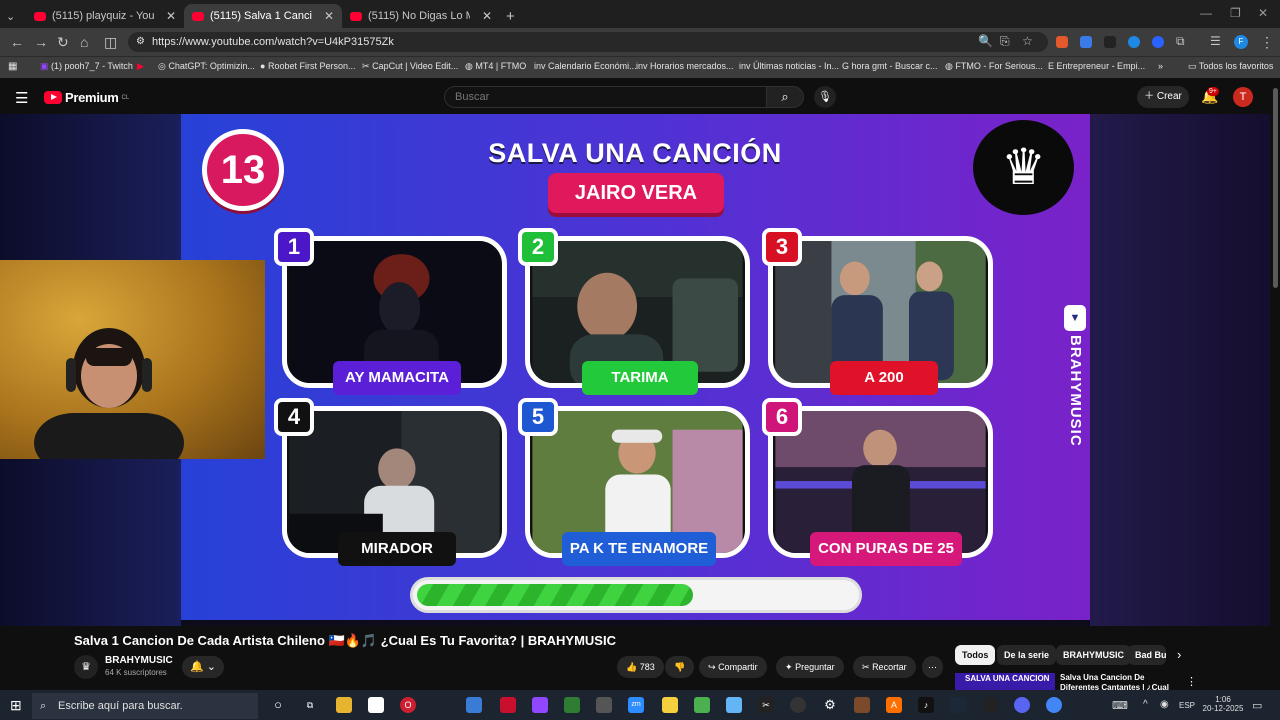  What do you see at coordinates (1206, 13) in the screenshot?
I see `minimize-icon: —` at bounding box center [1206, 13].